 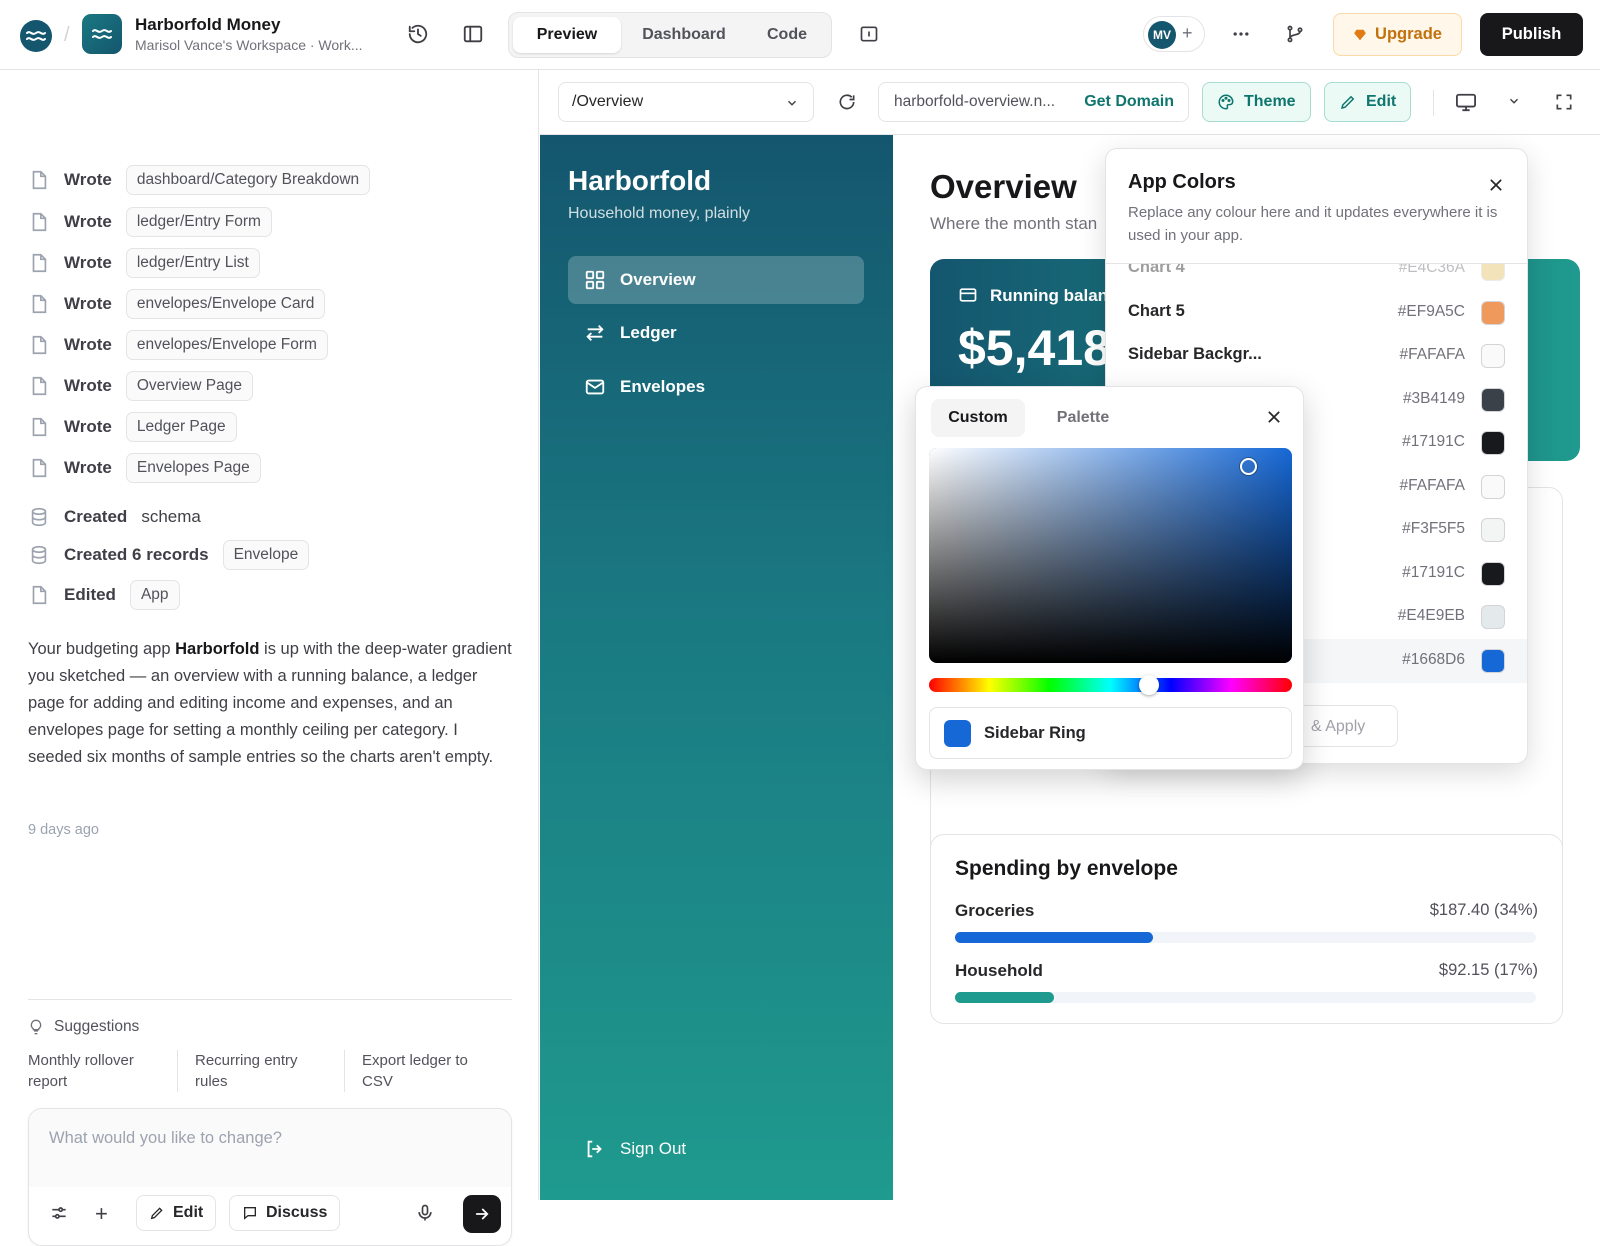 I want to click on info-panel-icon, so click(x=869, y=34).